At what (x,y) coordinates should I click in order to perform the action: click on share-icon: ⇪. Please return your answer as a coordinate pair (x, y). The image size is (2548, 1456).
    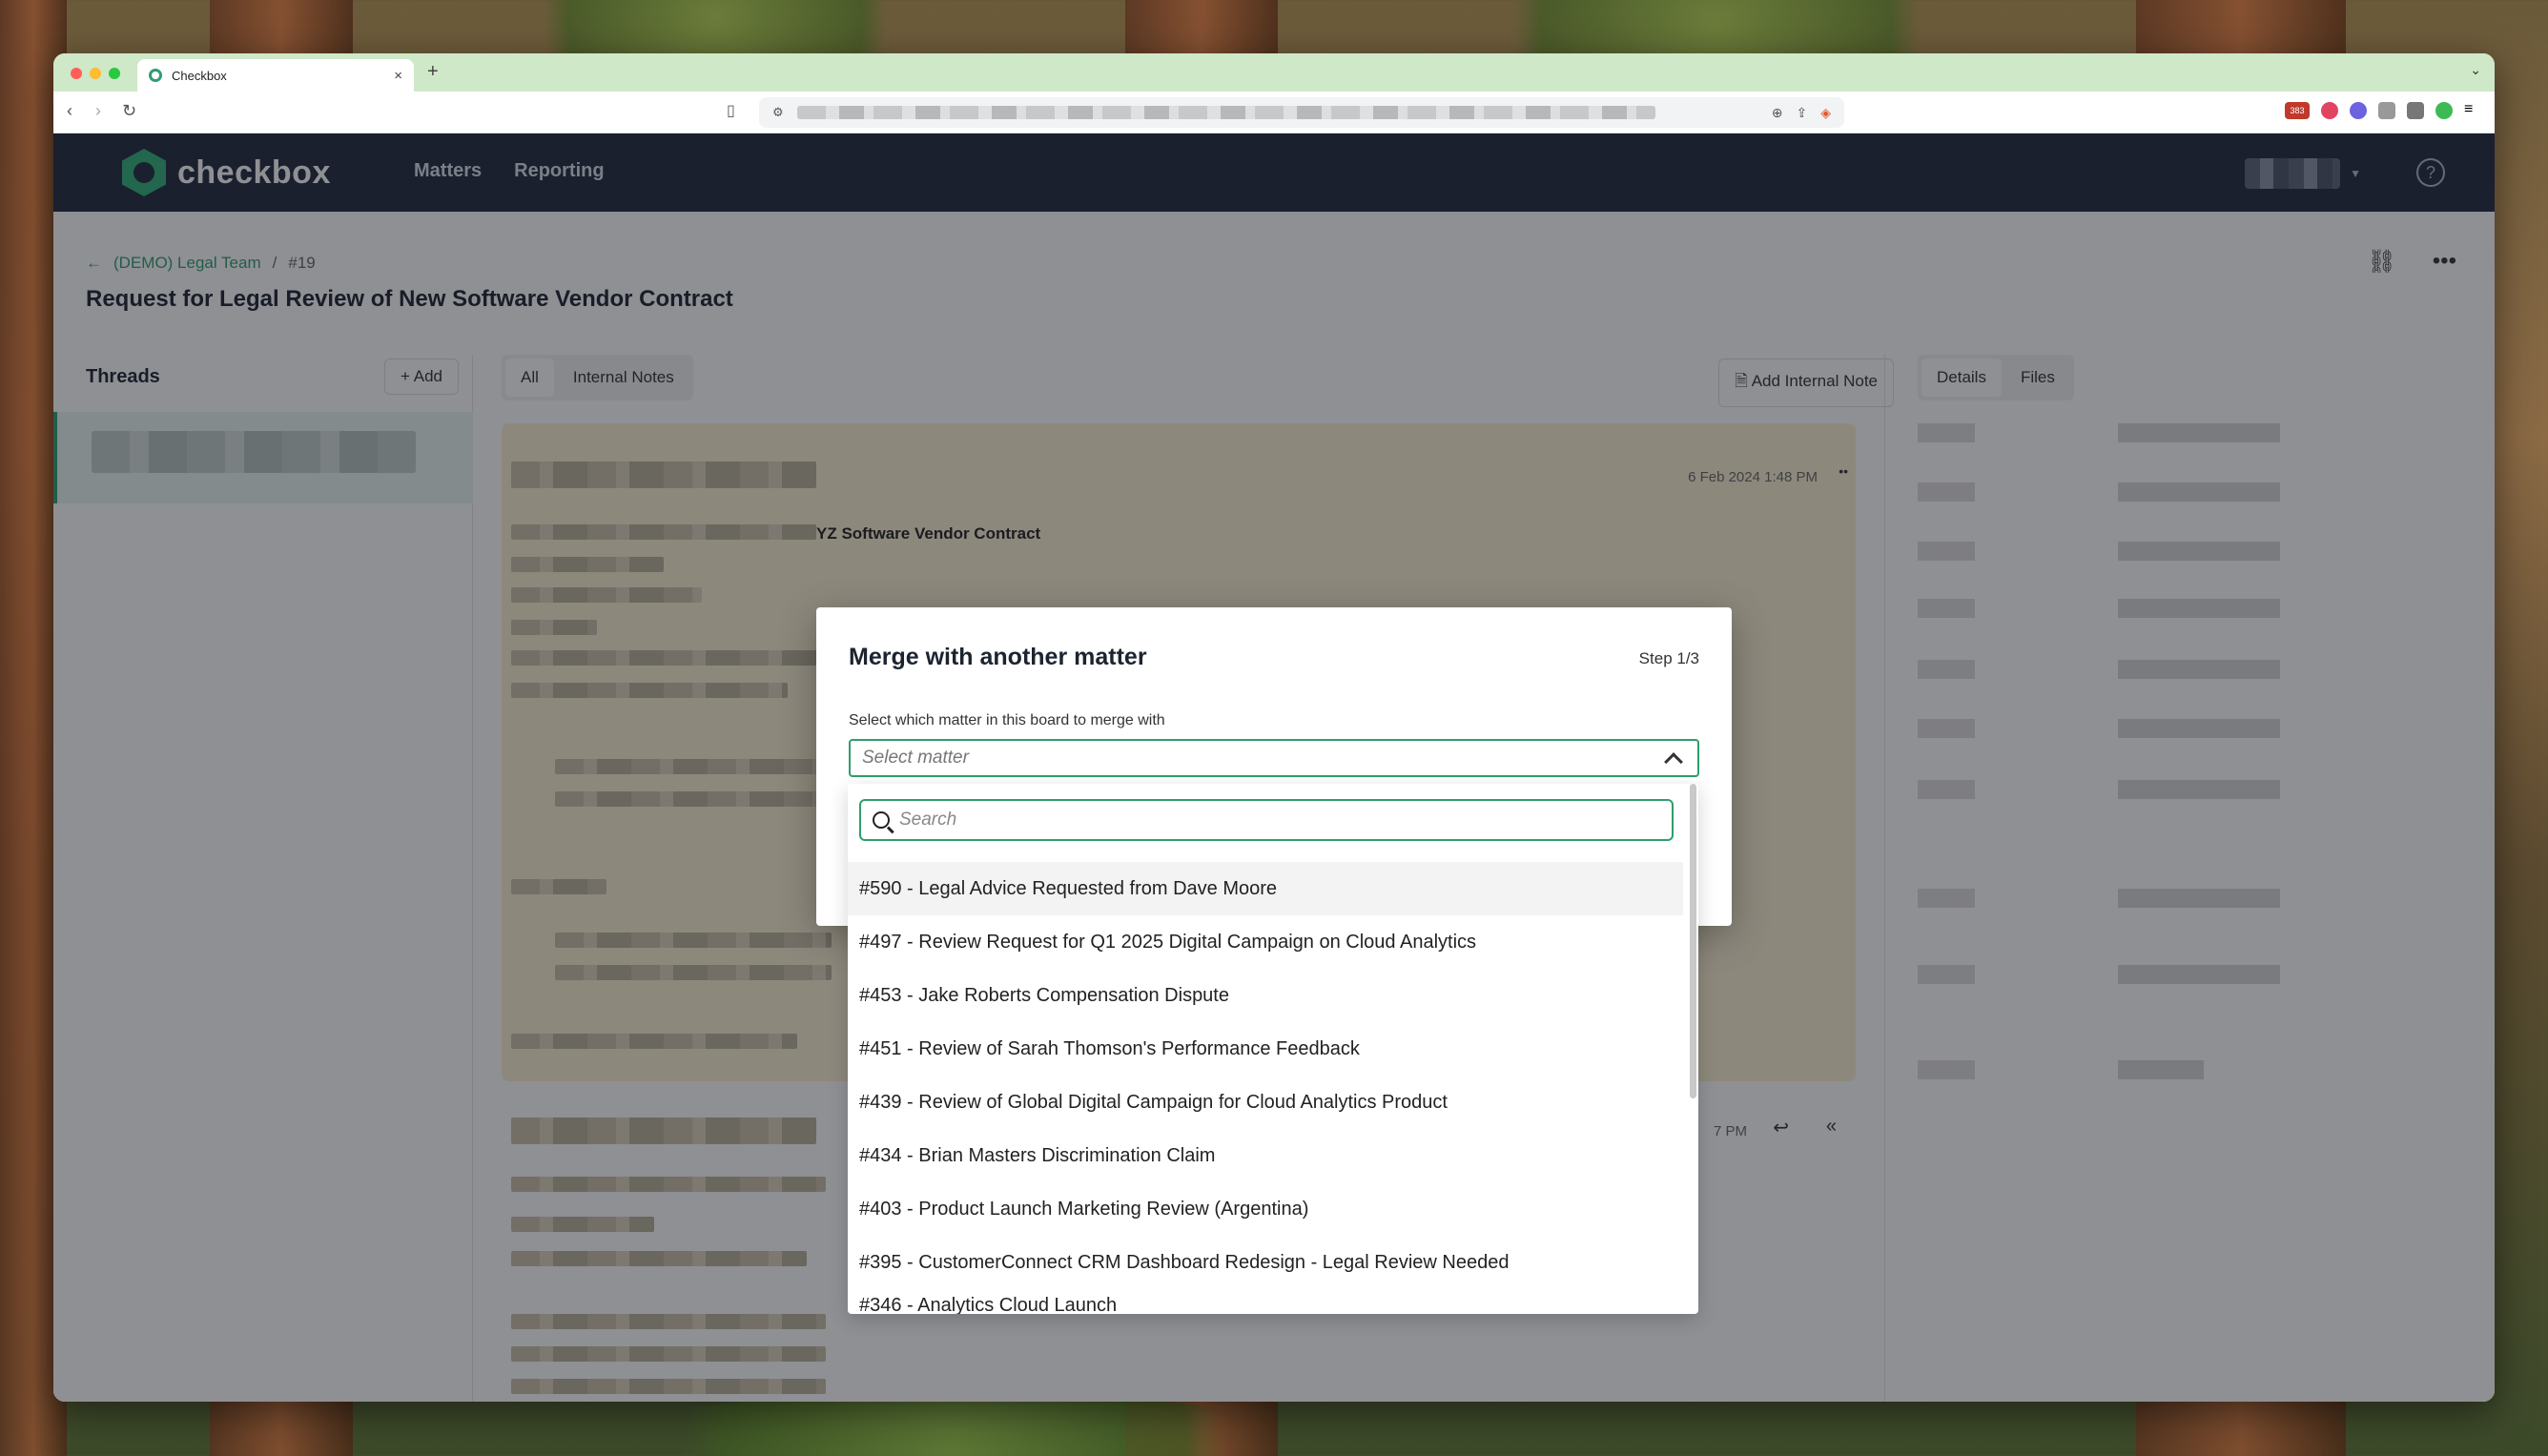
    Looking at the image, I should click on (1801, 113).